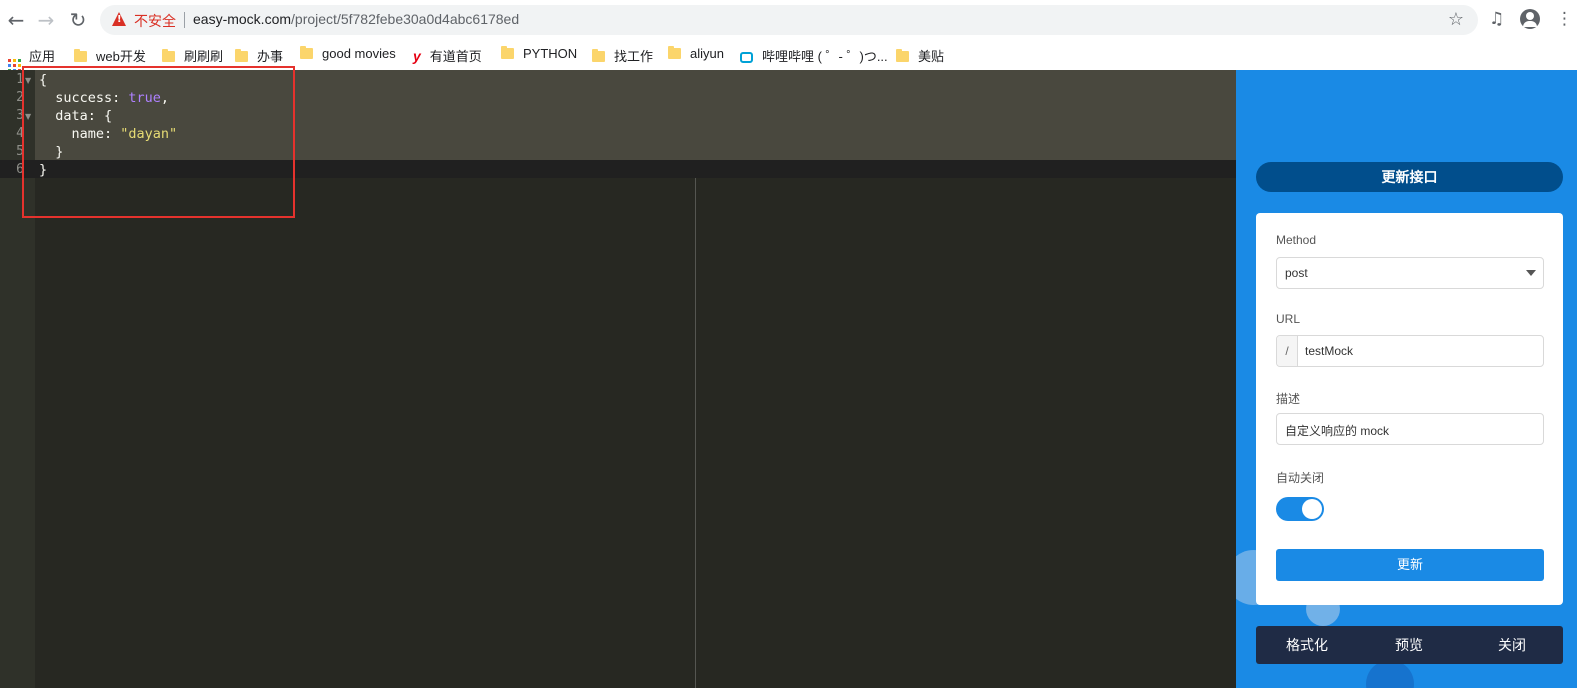 This screenshot has height=688, width=1577. What do you see at coordinates (20, 151) in the screenshot?
I see `line-number: 5` at bounding box center [20, 151].